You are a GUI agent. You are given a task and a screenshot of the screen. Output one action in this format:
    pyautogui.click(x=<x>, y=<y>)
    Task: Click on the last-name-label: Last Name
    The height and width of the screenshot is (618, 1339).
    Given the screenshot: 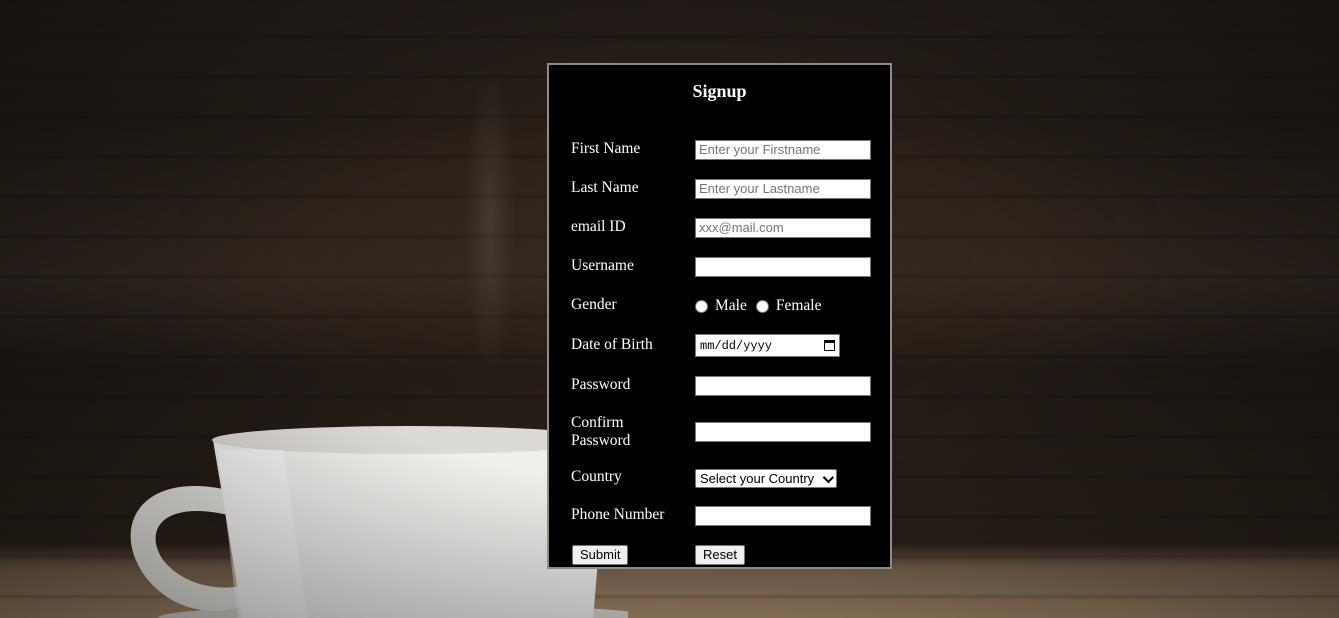 What is the action you would take?
    pyautogui.click(x=605, y=187)
    